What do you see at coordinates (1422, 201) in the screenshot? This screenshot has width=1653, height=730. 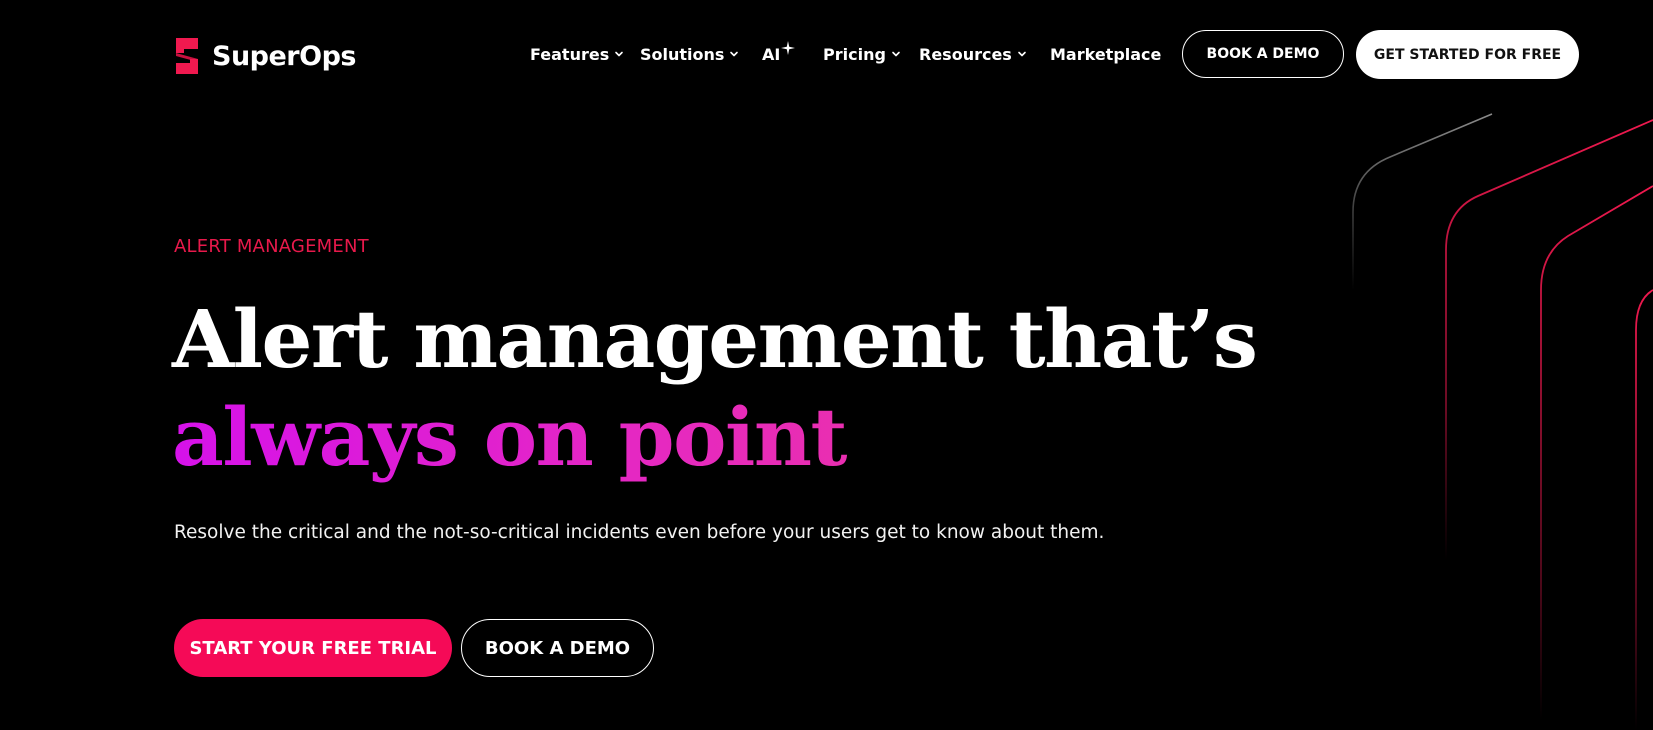 I see `deco-line-grey` at bounding box center [1422, 201].